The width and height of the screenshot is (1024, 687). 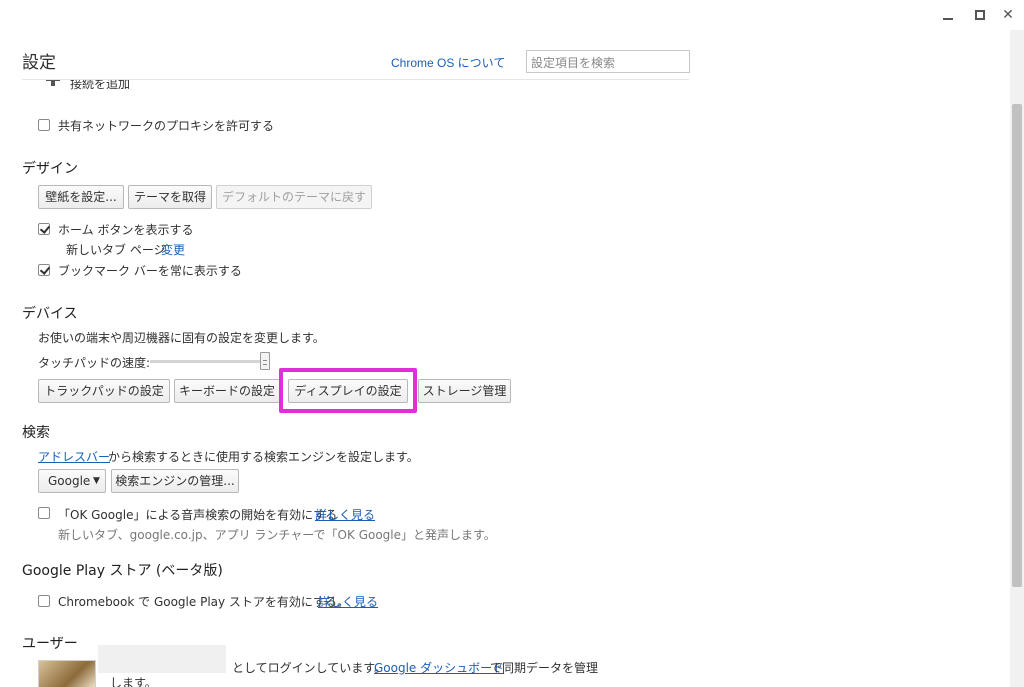 I want to click on play-store-label: Chromebook で Google Play ストアを有効にする。, so click(x=204, y=602).